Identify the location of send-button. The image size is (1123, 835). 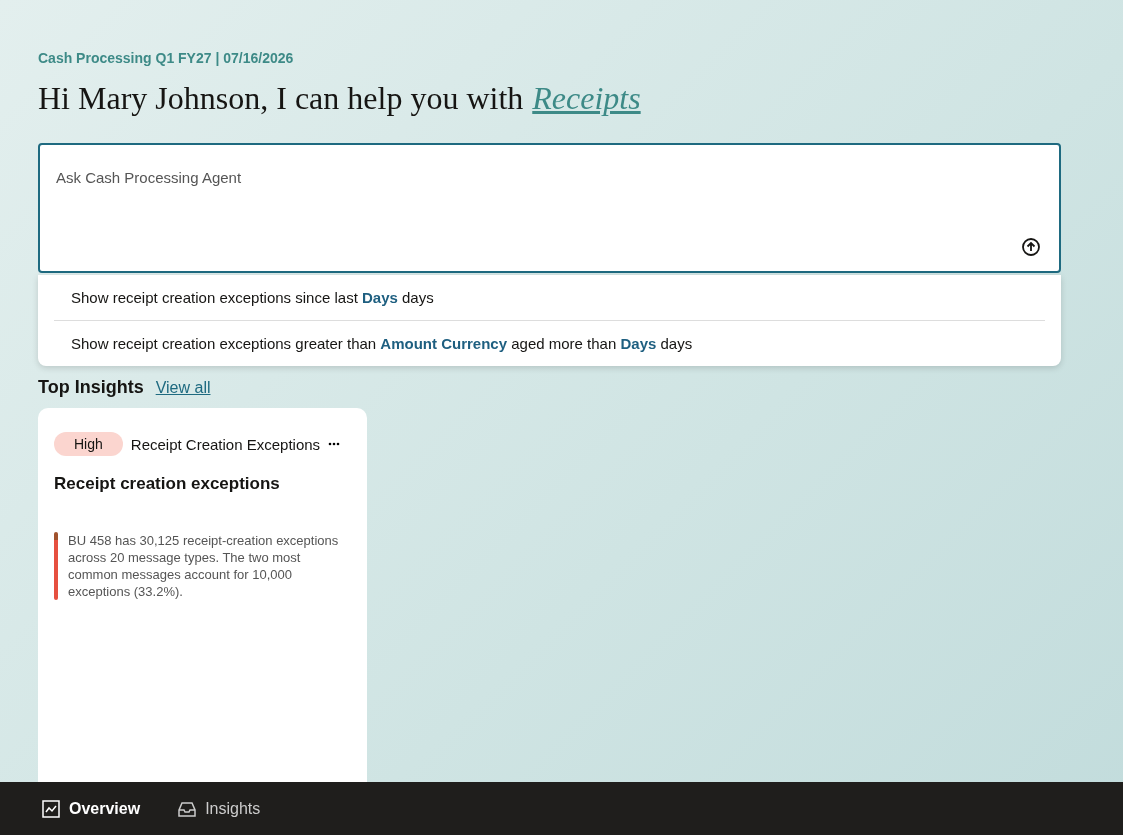
(1031, 247).